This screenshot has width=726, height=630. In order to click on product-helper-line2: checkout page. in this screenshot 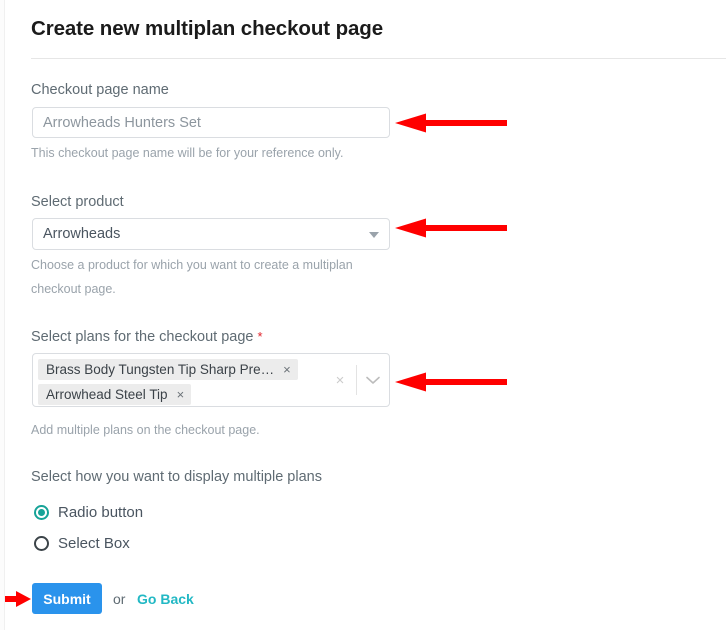, I will do `click(73, 289)`.